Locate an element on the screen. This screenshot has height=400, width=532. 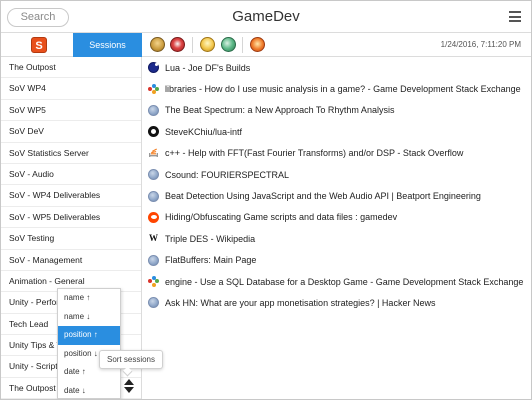
figure-icon is located at coordinates (207, 44).